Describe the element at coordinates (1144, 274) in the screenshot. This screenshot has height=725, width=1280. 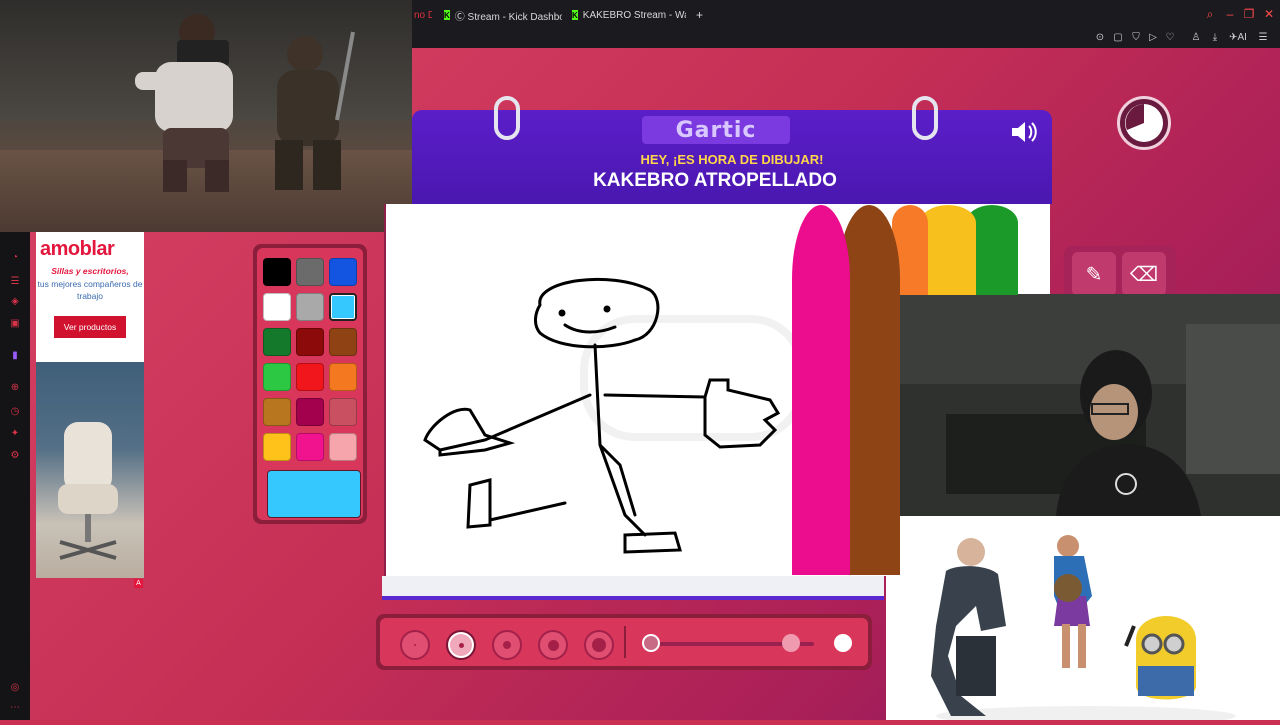
I see `eraser-icon: ⌫` at that location.